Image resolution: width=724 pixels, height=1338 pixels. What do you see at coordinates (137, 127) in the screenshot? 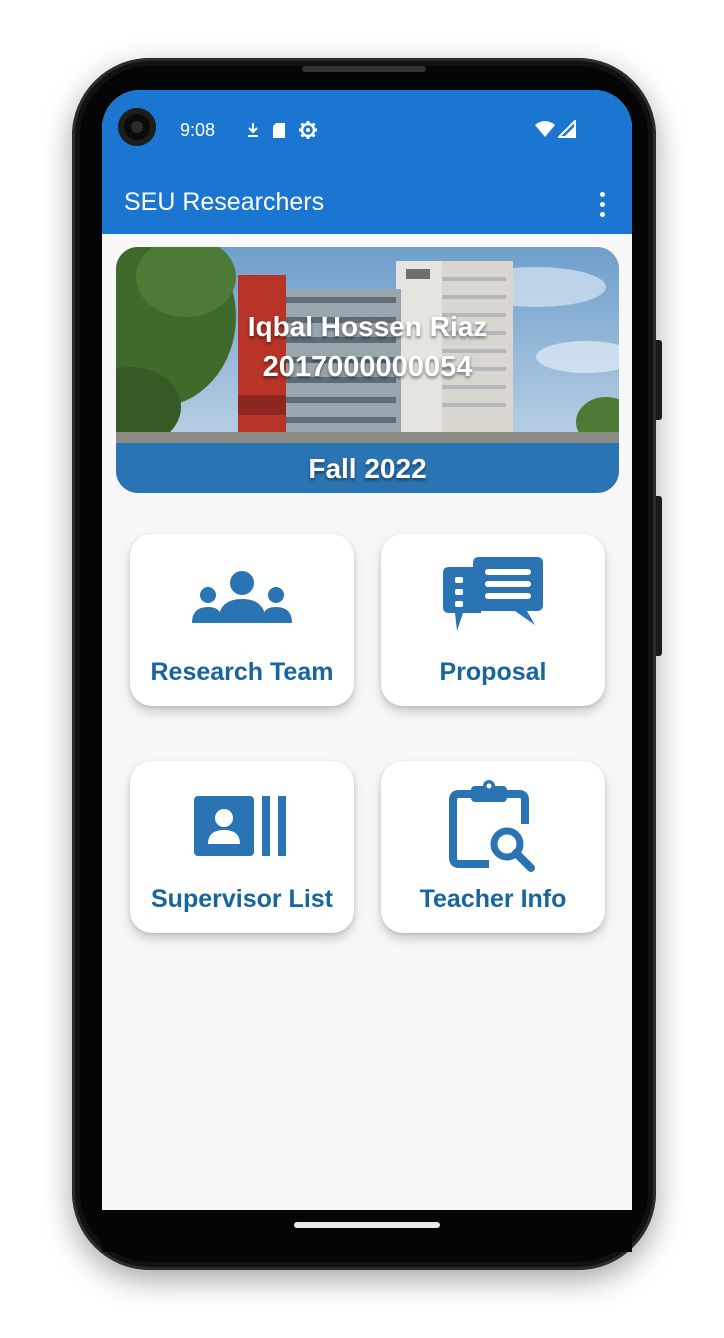
I see `front-camera` at bounding box center [137, 127].